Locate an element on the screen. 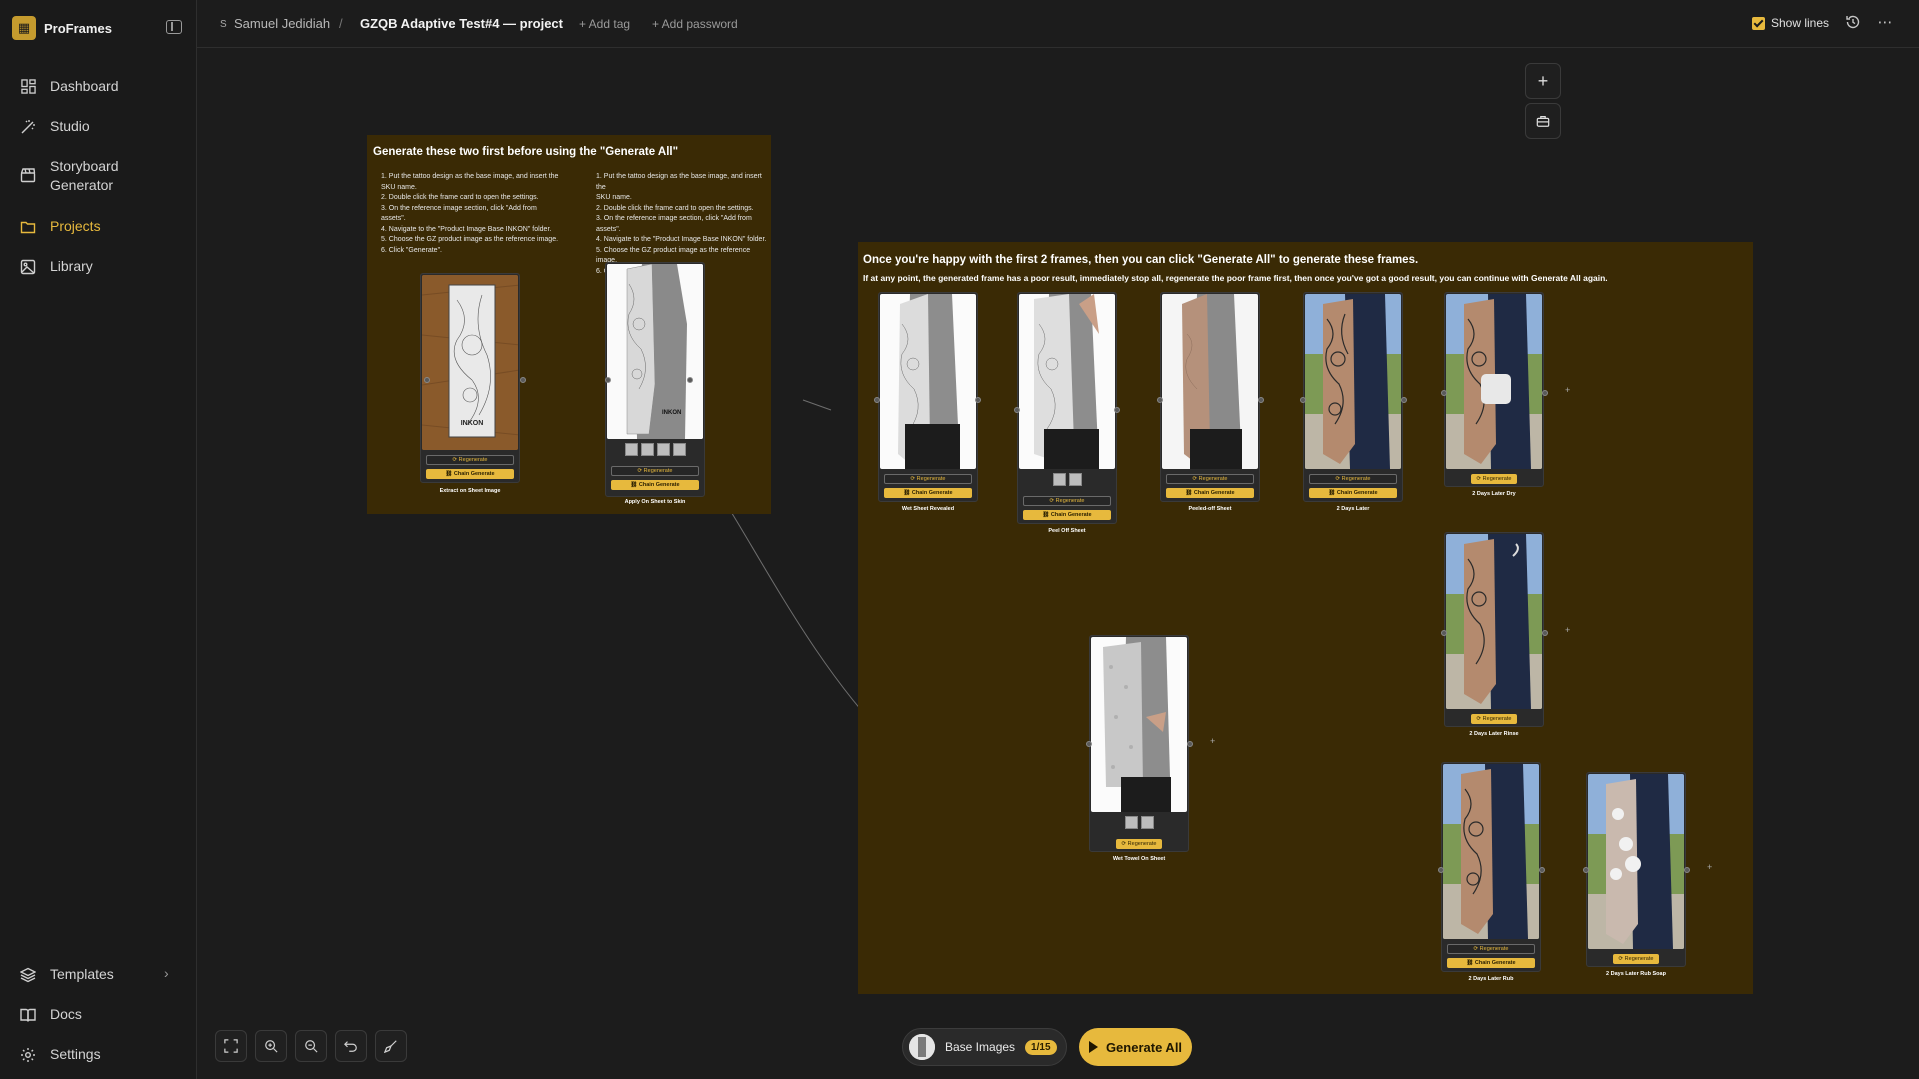  expand-icon is located at coordinates (231, 1046).